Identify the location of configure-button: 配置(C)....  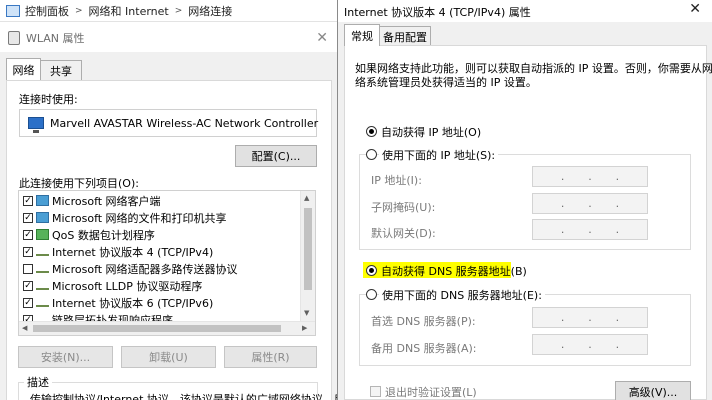
(276, 156).